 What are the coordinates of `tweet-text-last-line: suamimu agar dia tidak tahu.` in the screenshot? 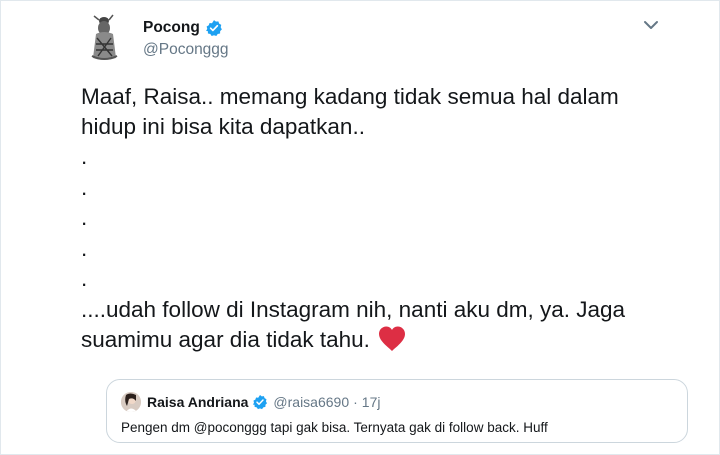 It's located at (381, 340).